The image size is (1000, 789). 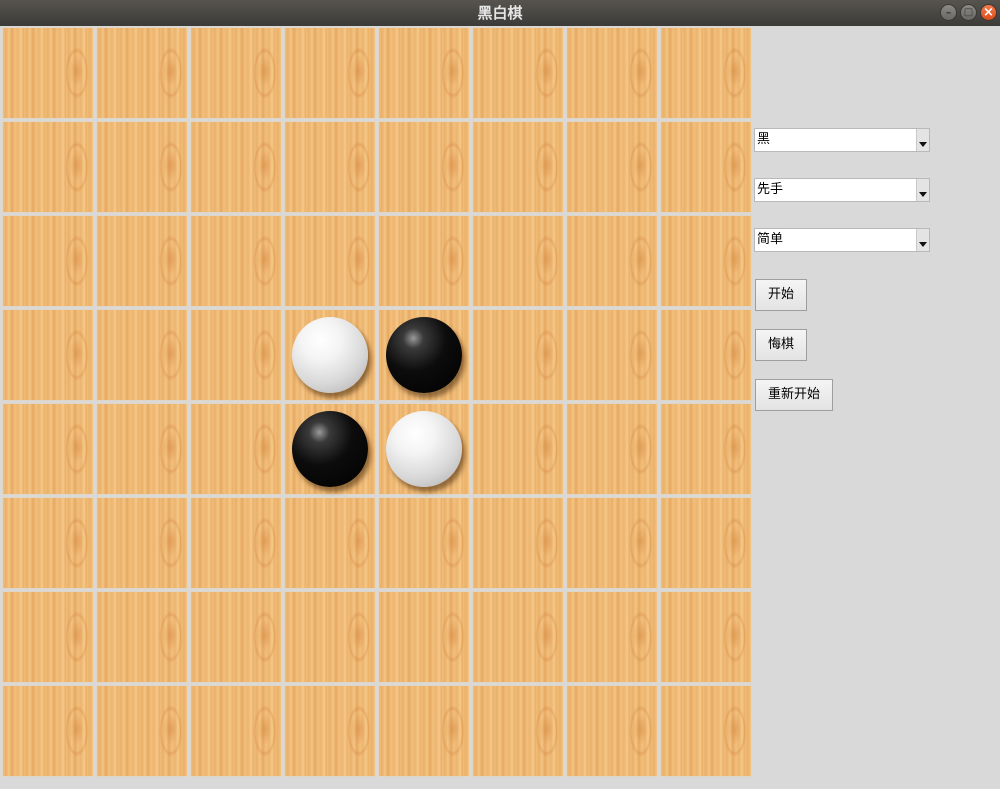 I want to click on window-title: 黑白棋, so click(x=500, y=13).